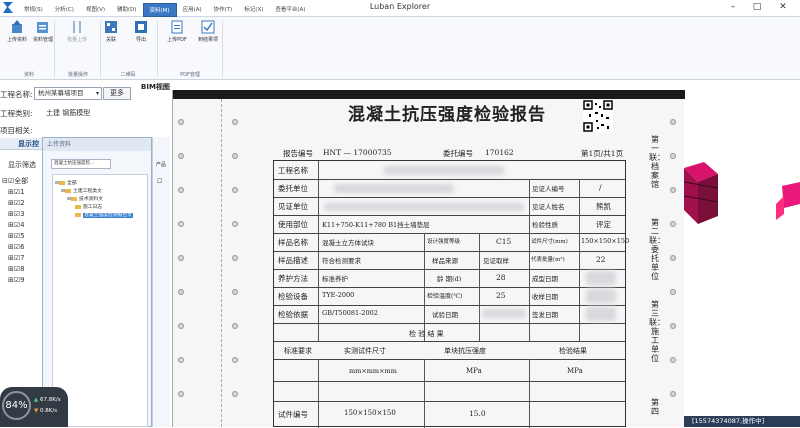  Describe the element at coordinates (64, 10) in the screenshot. I see `menu-tab-analysis: 分析(C)` at that location.